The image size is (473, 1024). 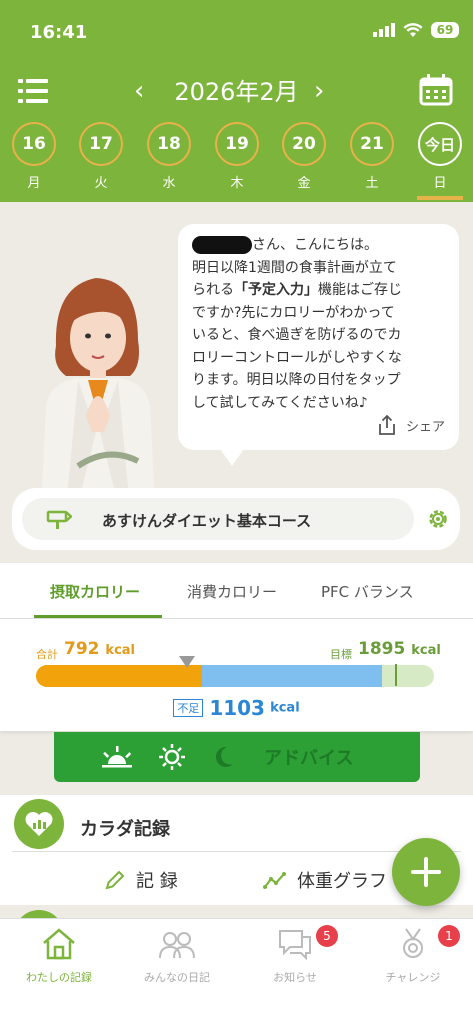 What do you see at coordinates (425, 427) in the screenshot?
I see `share-label: シェア` at bounding box center [425, 427].